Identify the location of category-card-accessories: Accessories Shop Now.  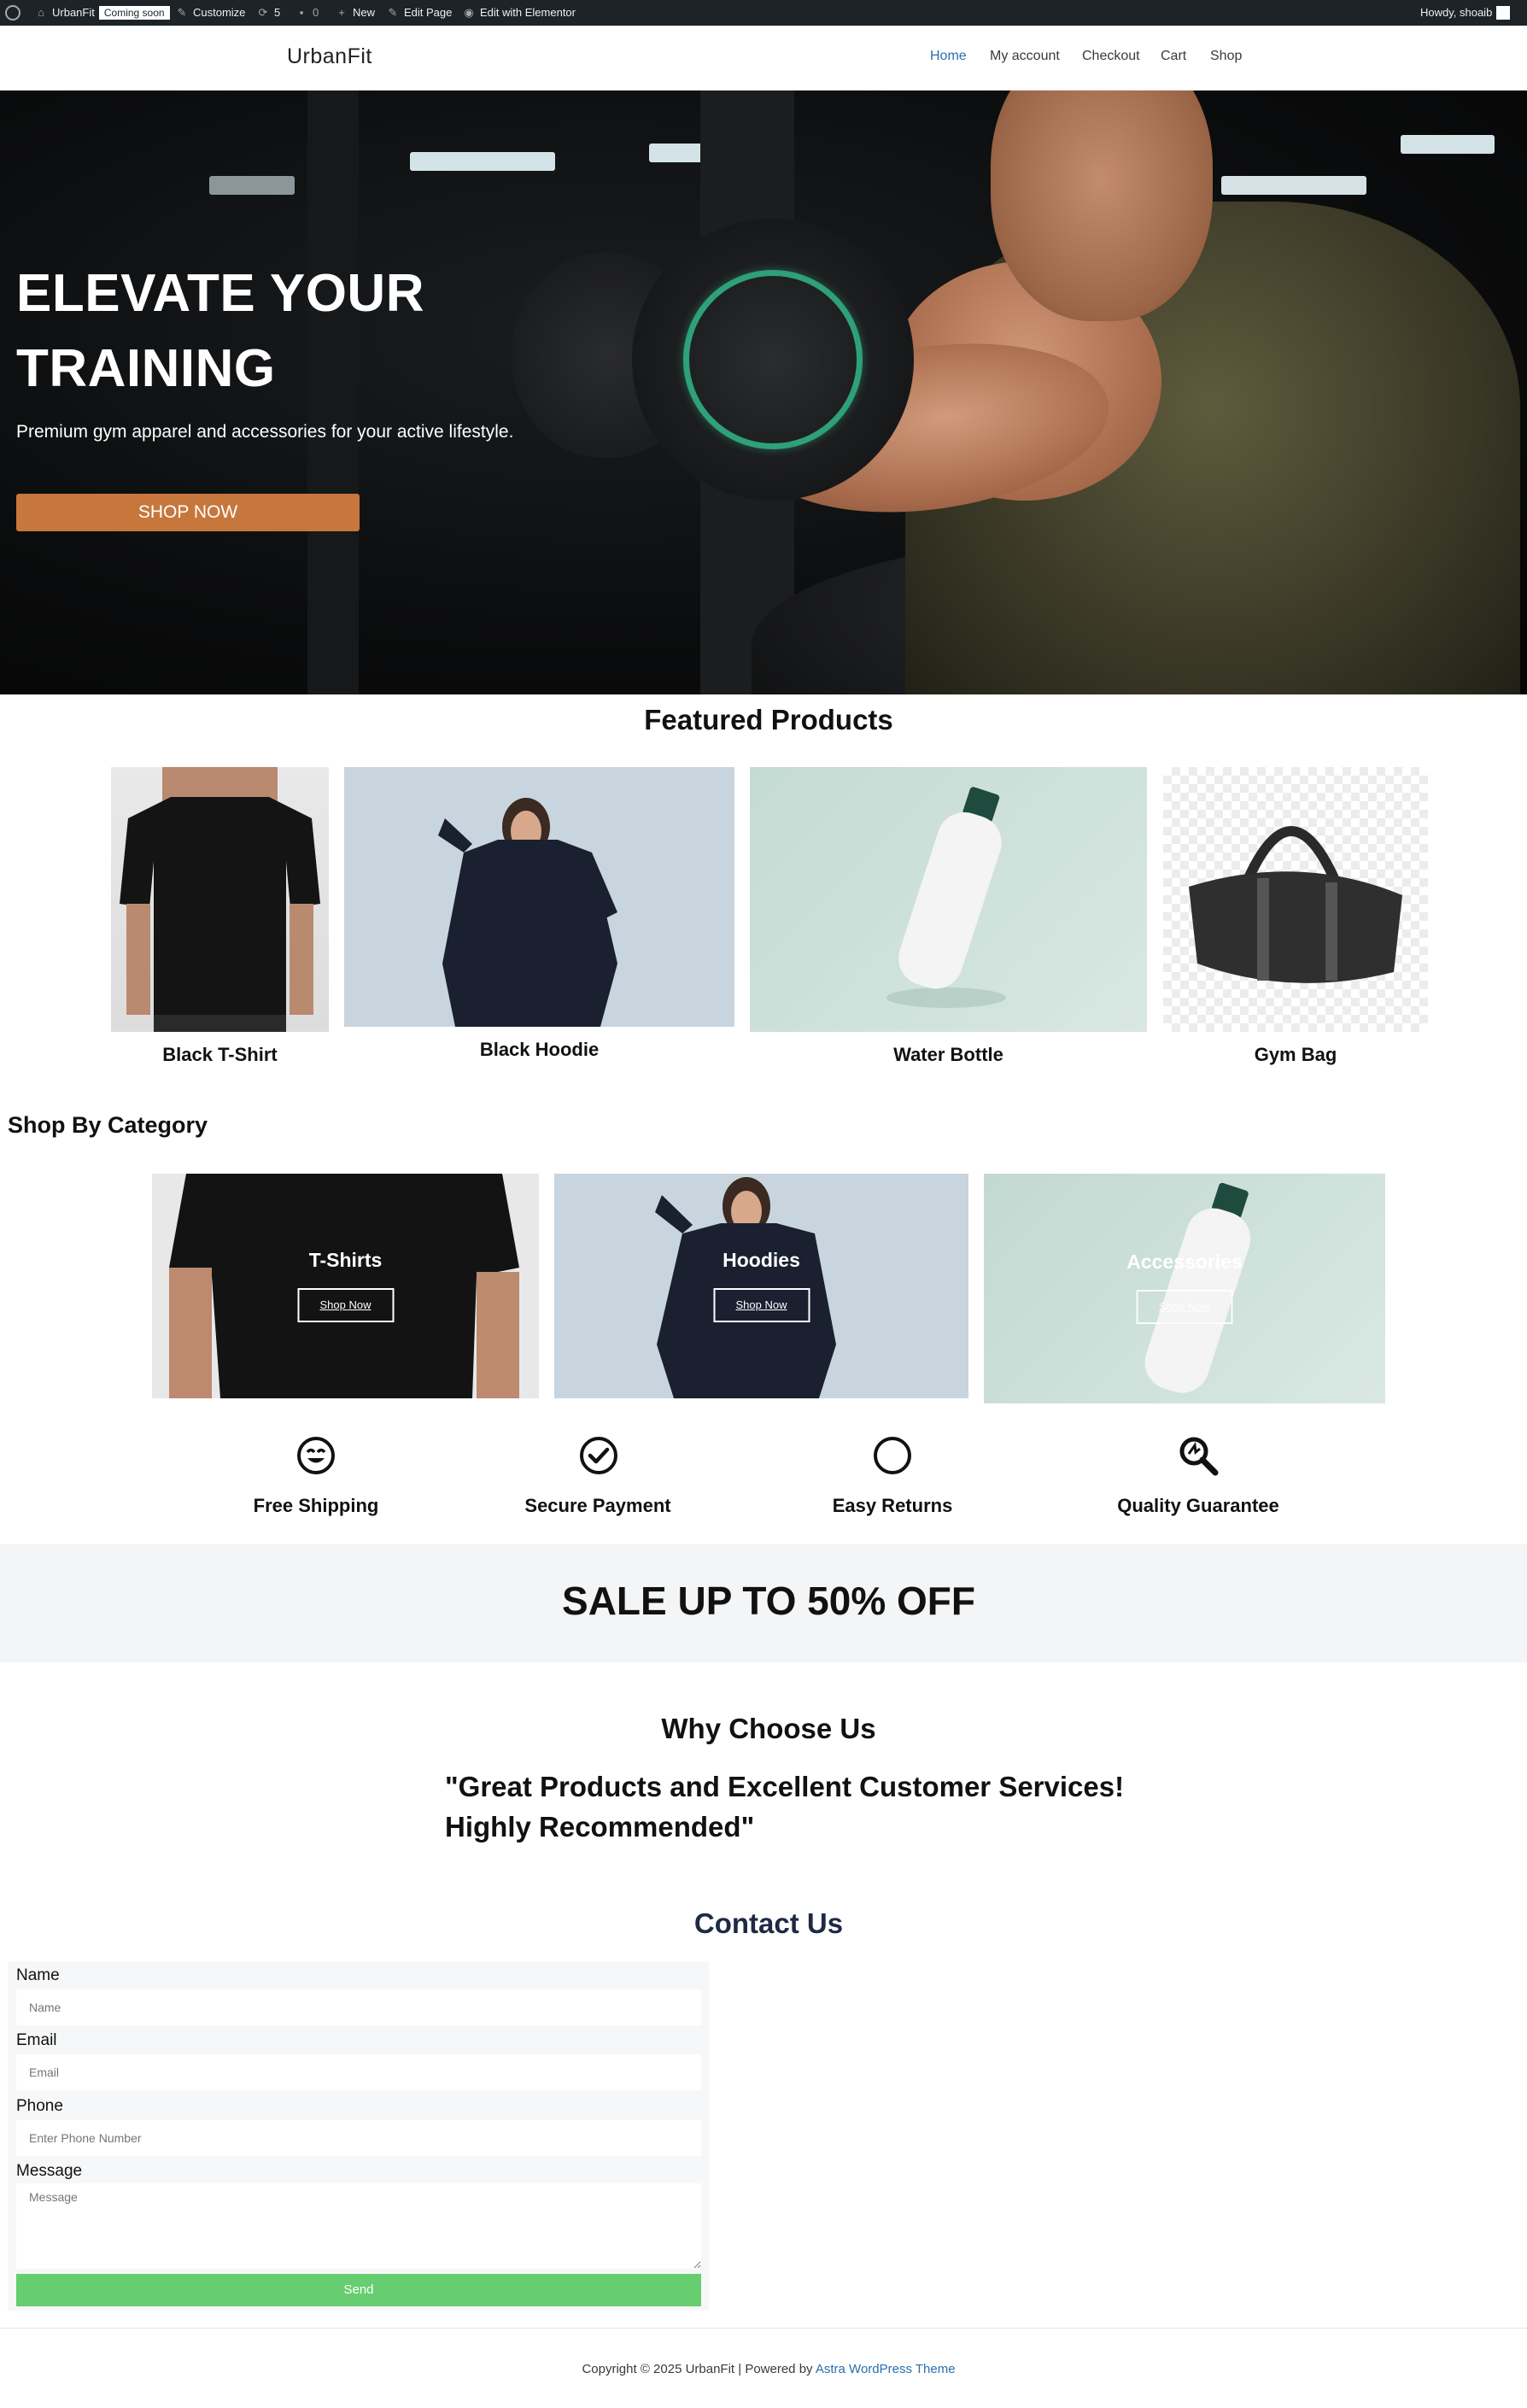
(1184, 1288).